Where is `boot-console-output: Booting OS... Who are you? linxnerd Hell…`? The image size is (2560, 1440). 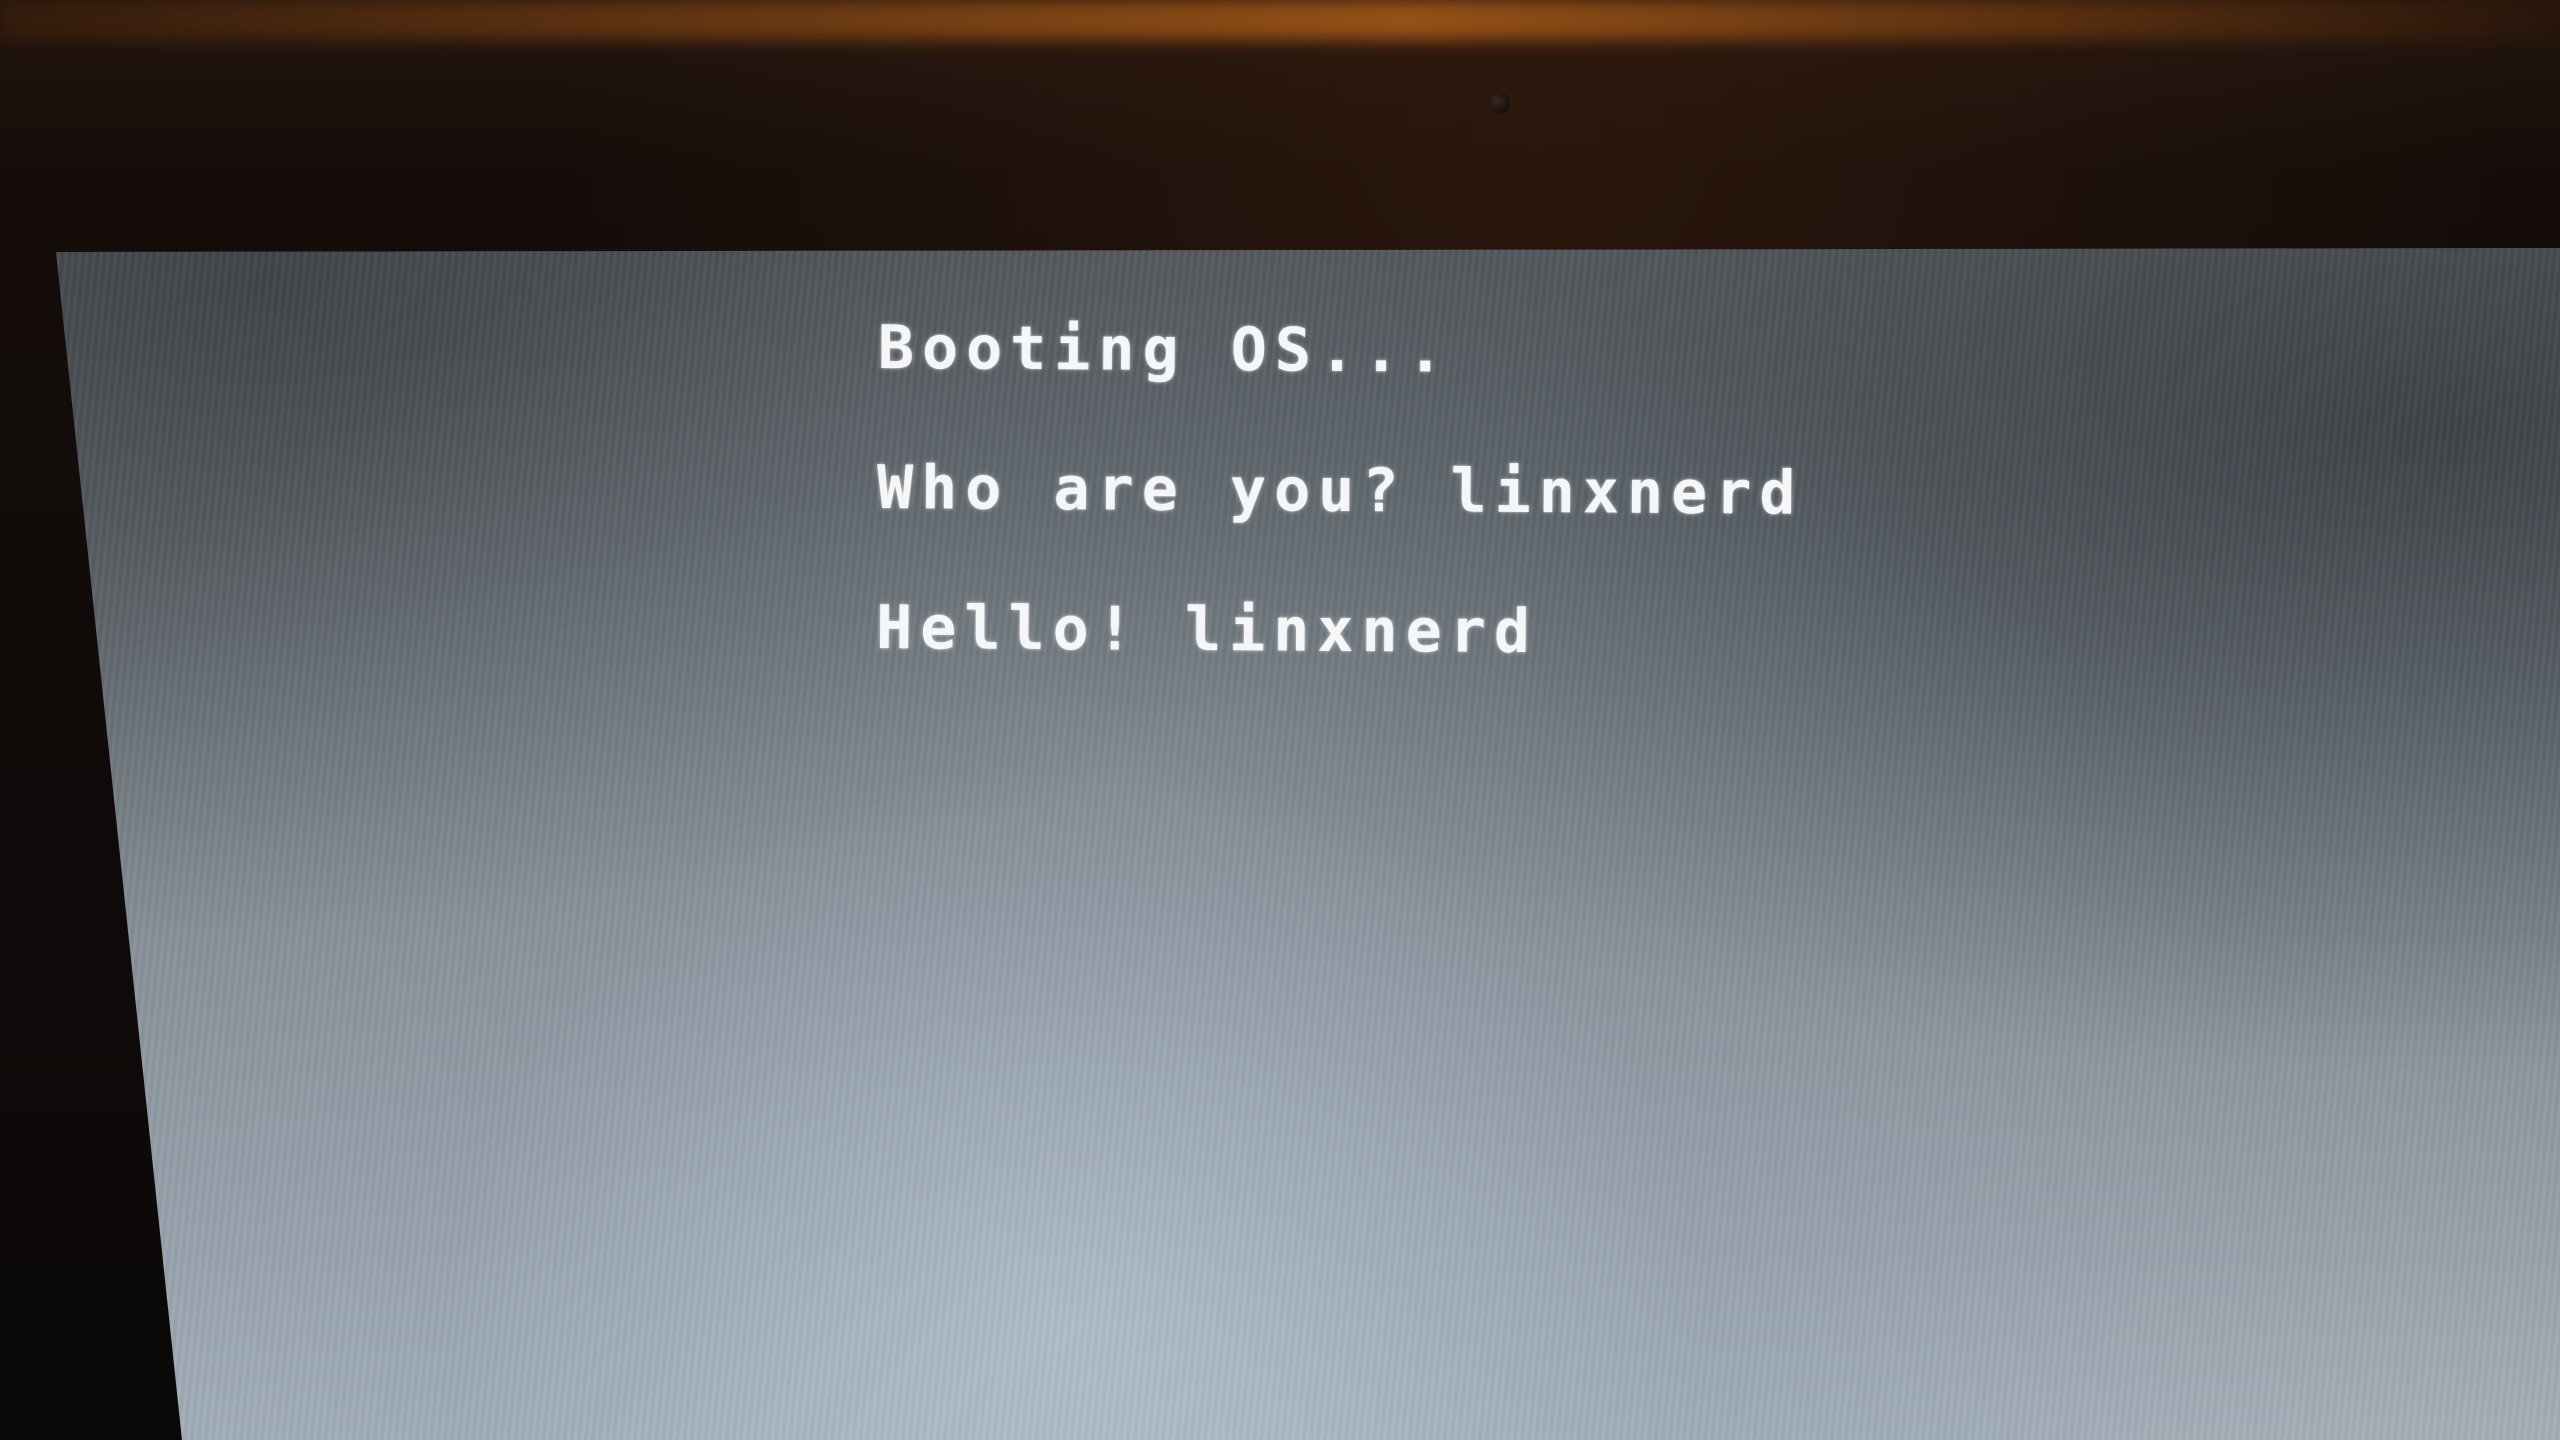 boot-console-output: Booting OS... Who are you? linxnerd Hell… is located at coordinates (1340, 490).